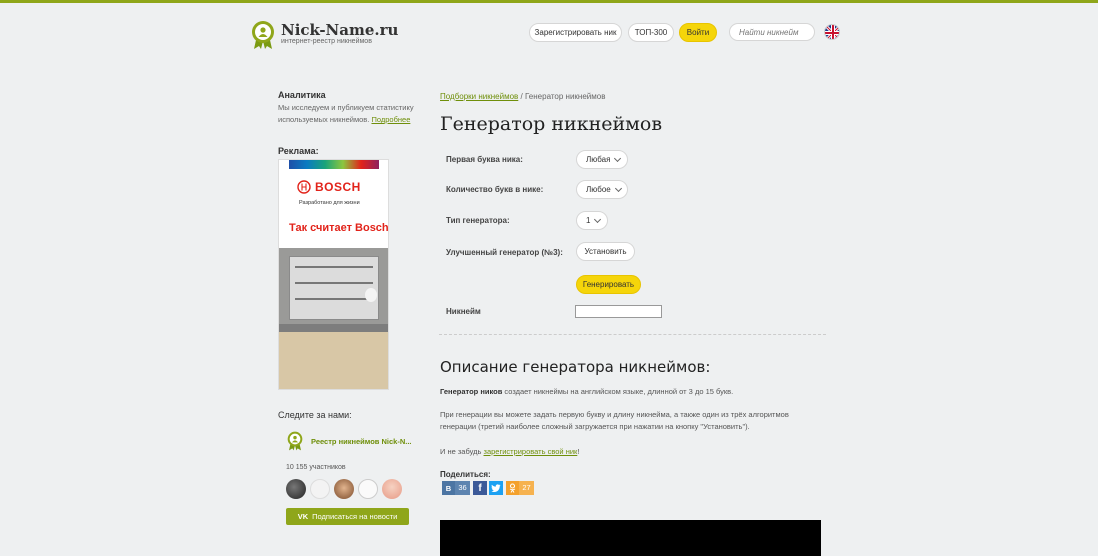 This screenshot has width=1098, height=556. I want to click on share-facebook-button: f, so click(480, 488).